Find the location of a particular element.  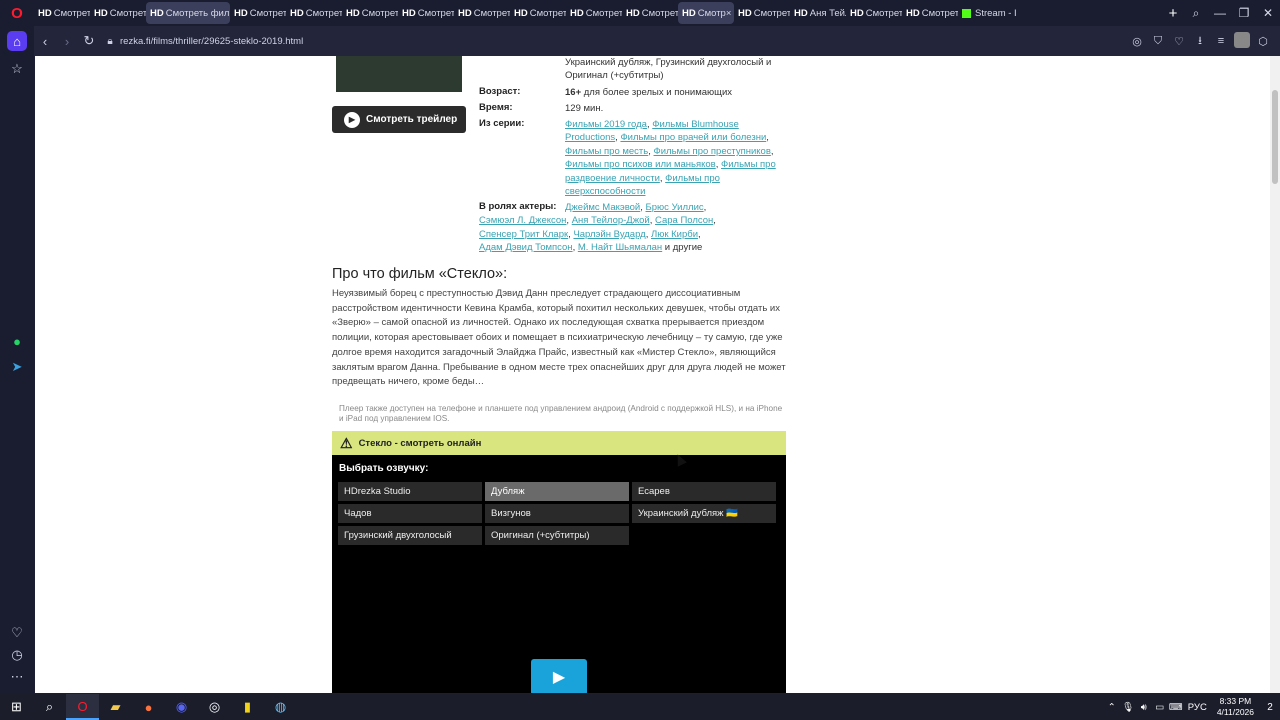

actor-link: Адам Дэвид Томпсон is located at coordinates (526, 247).